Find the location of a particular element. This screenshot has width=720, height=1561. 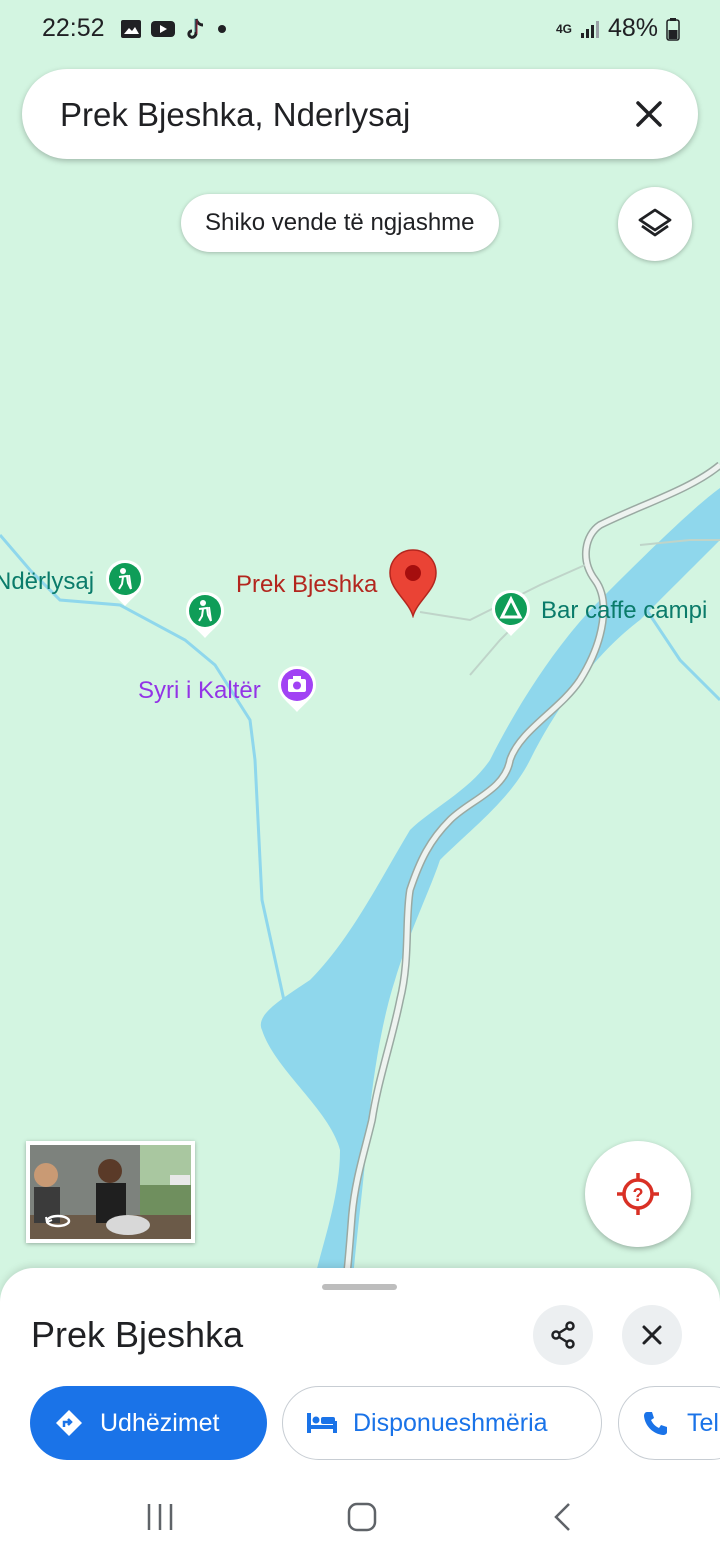

network-type: 4G is located at coordinates (563, 28).